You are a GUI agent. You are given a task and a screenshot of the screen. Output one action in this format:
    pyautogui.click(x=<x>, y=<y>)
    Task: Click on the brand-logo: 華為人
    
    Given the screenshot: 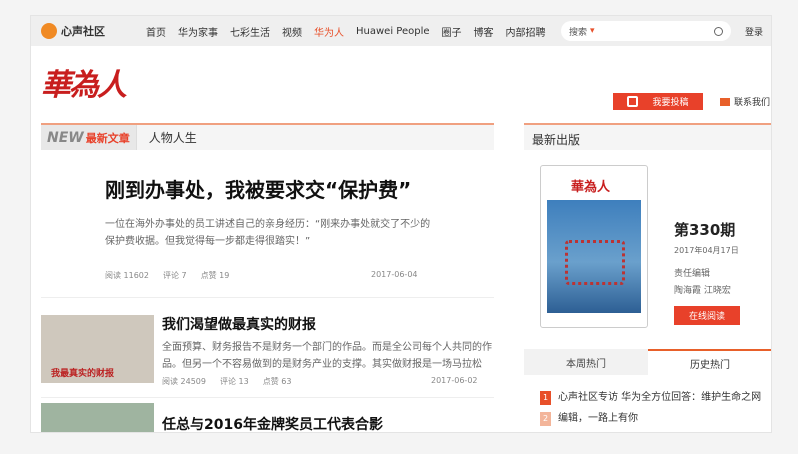 What is the action you would take?
    pyautogui.click(x=84, y=85)
    